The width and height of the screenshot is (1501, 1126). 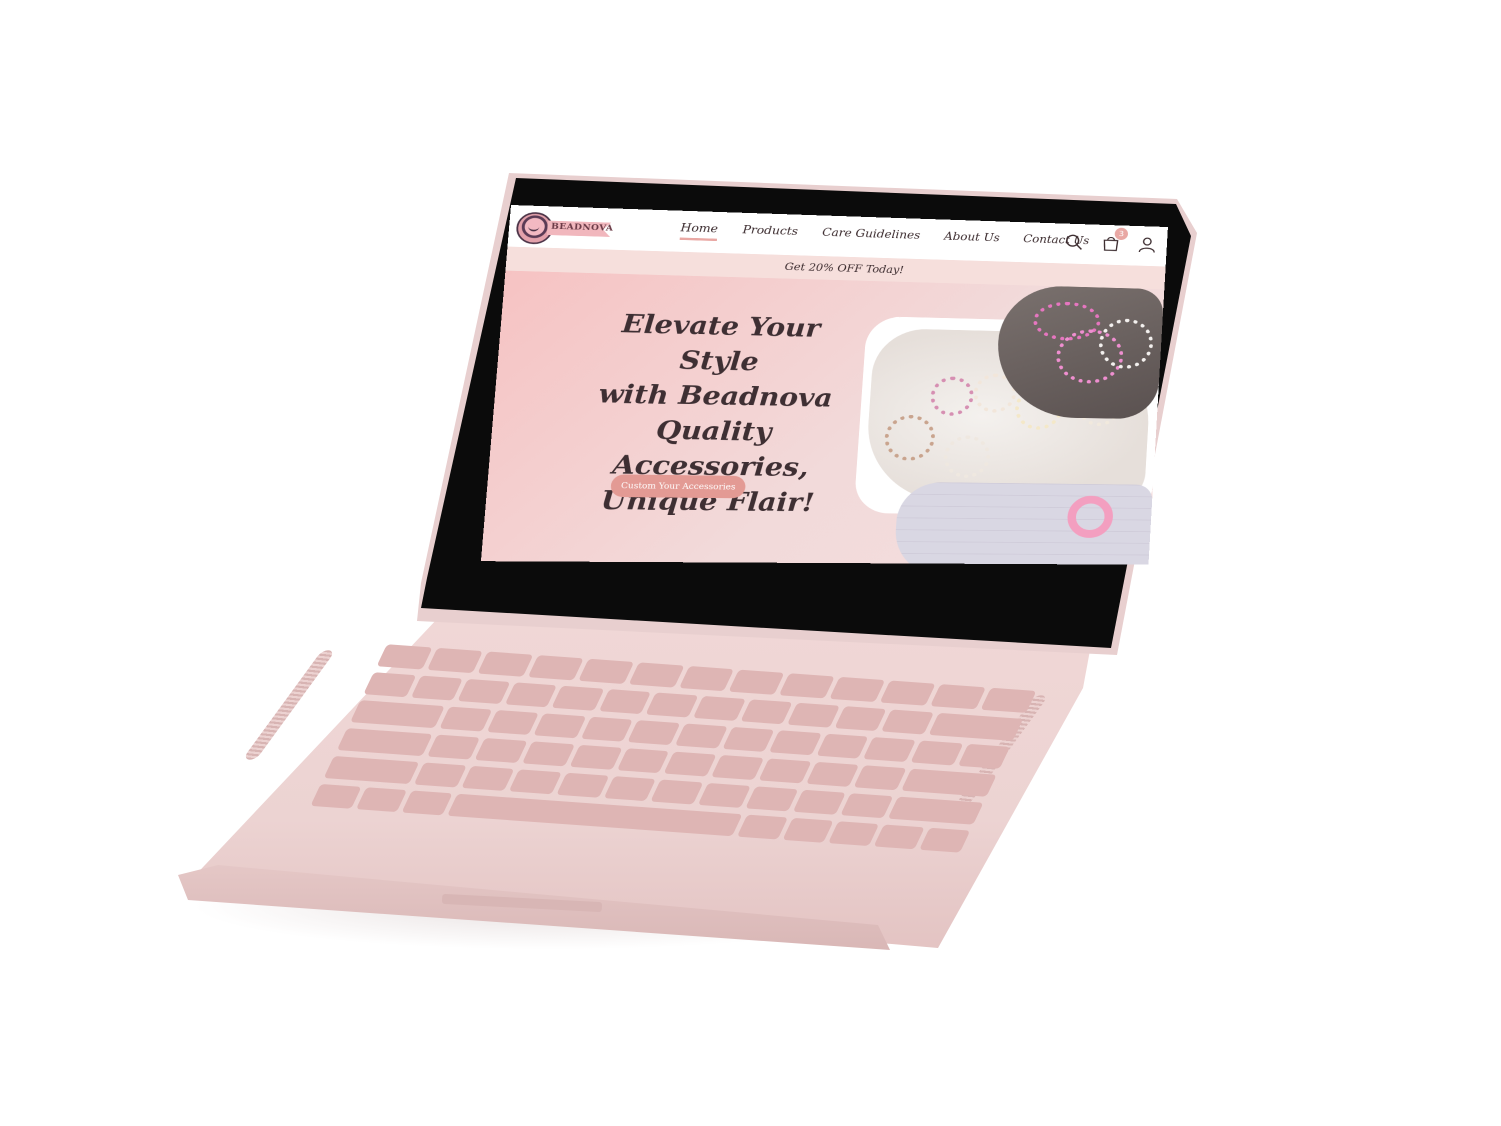 I want to click on custom-accessories-button: Custom Your Accessories, so click(x=678, y=486).